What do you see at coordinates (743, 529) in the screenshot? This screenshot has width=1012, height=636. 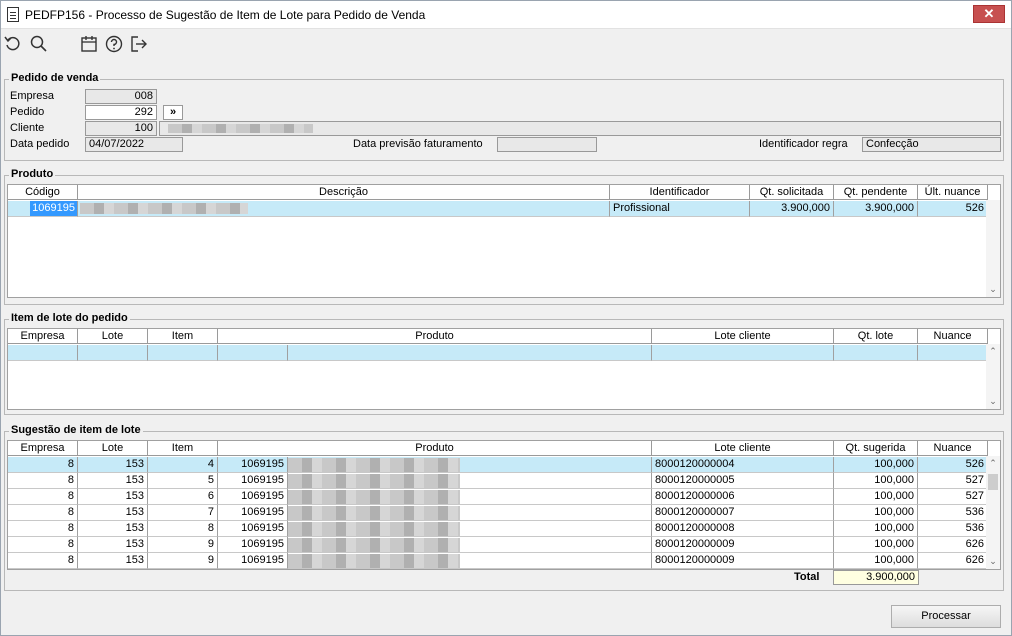 I see `table-cell: 8000120000008` at bounding box center [743, 529].